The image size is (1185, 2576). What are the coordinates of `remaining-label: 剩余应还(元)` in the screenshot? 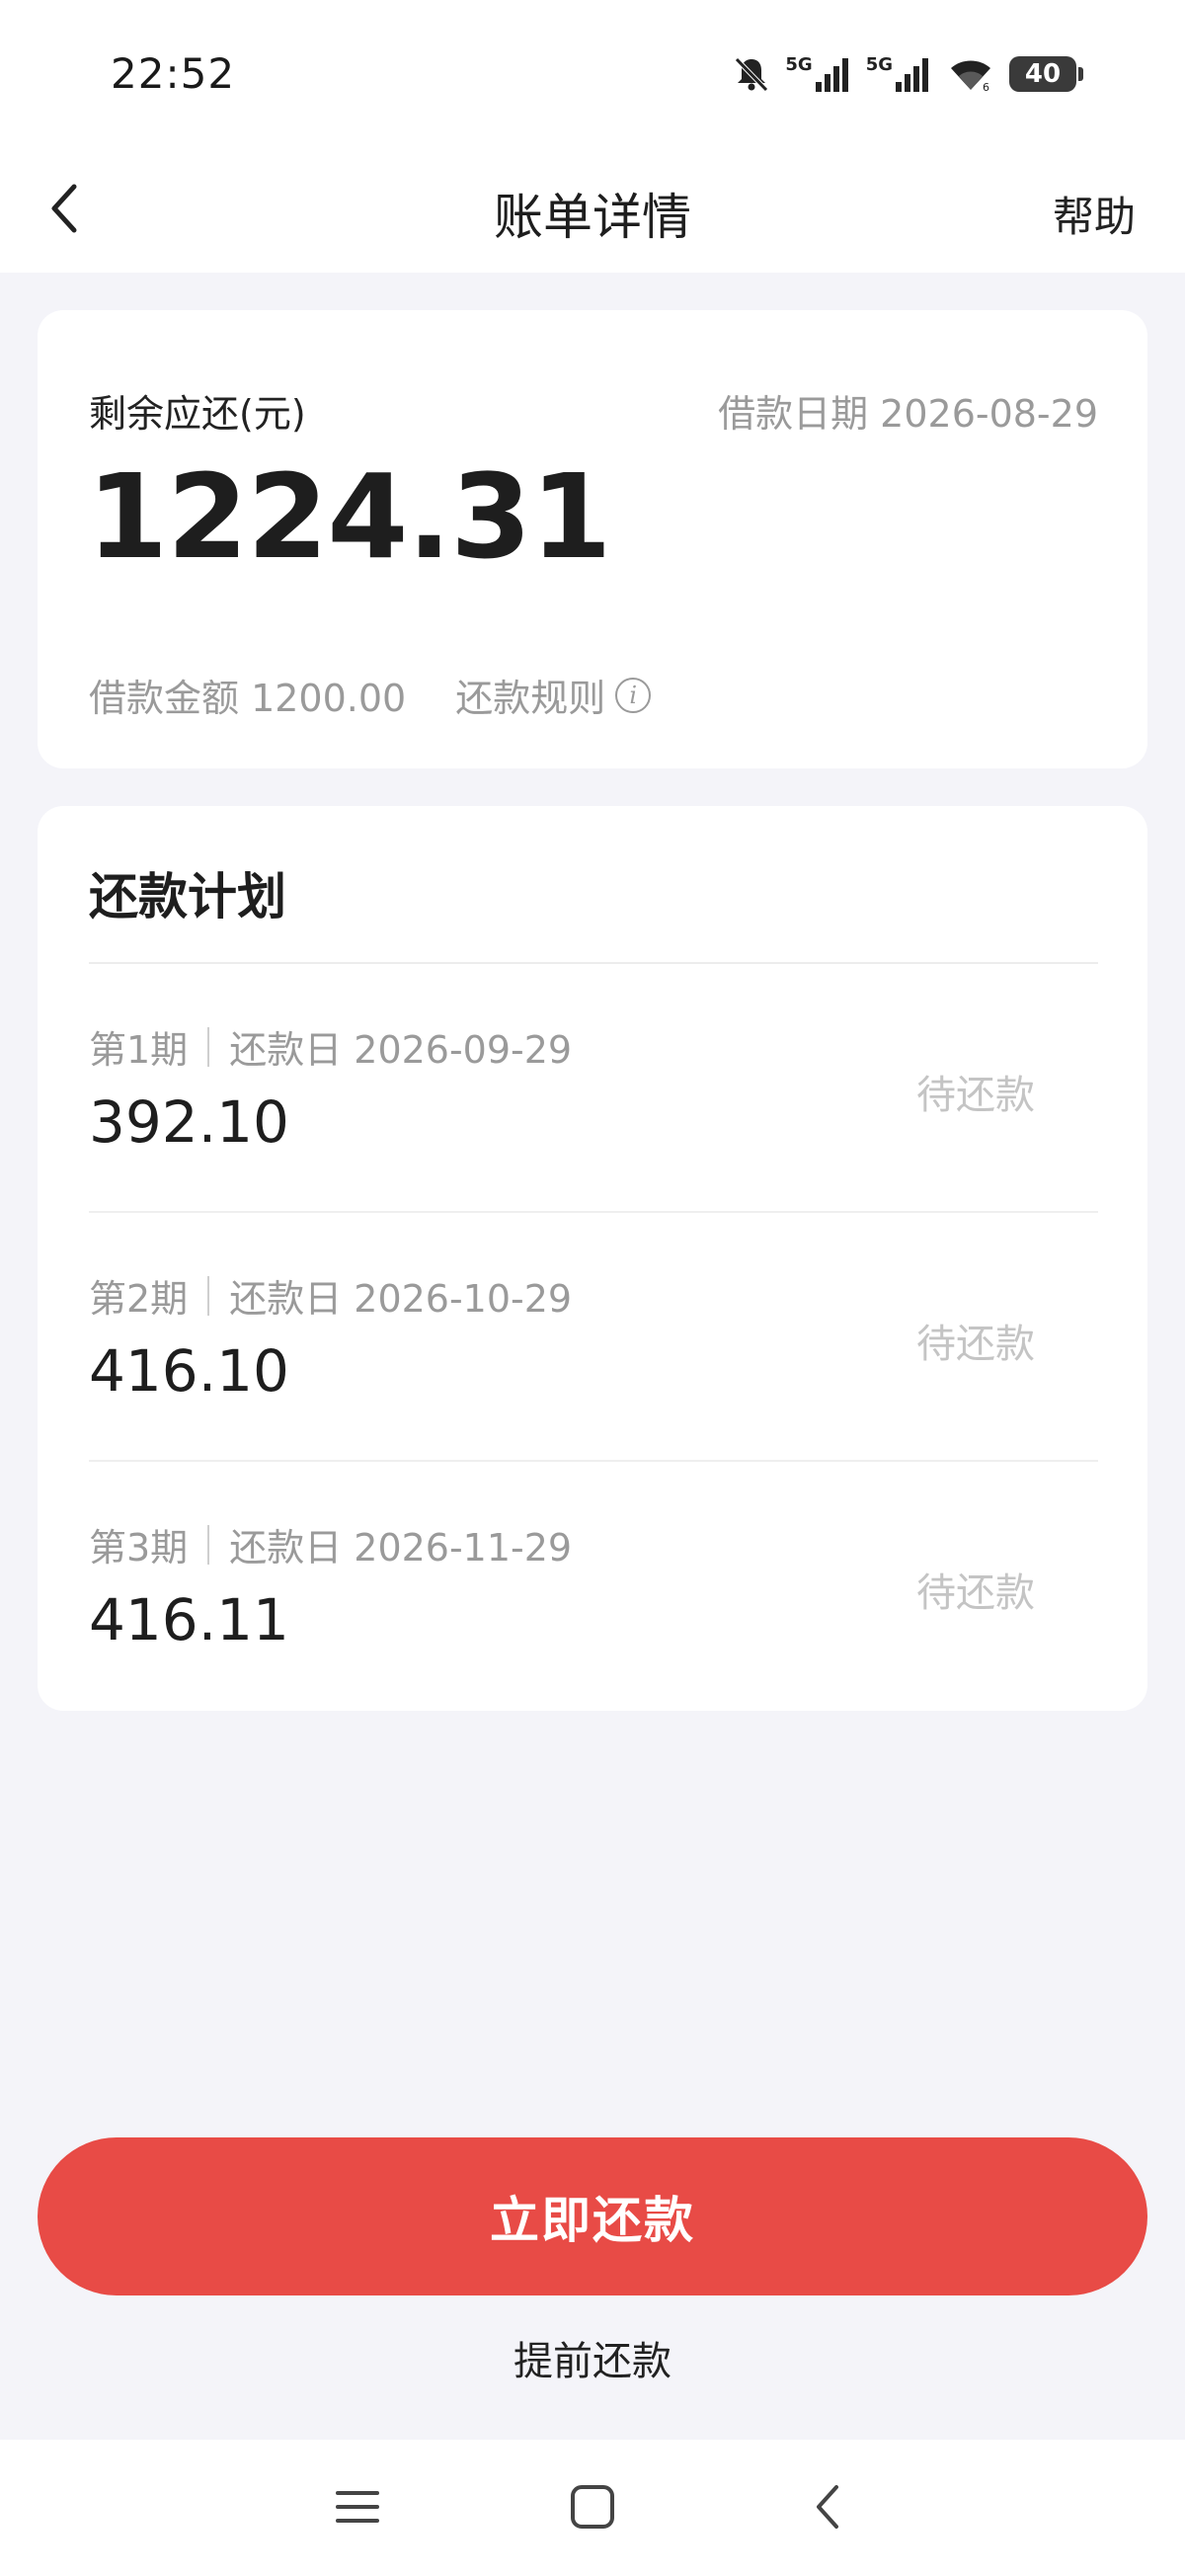 It's located at (197, 414).